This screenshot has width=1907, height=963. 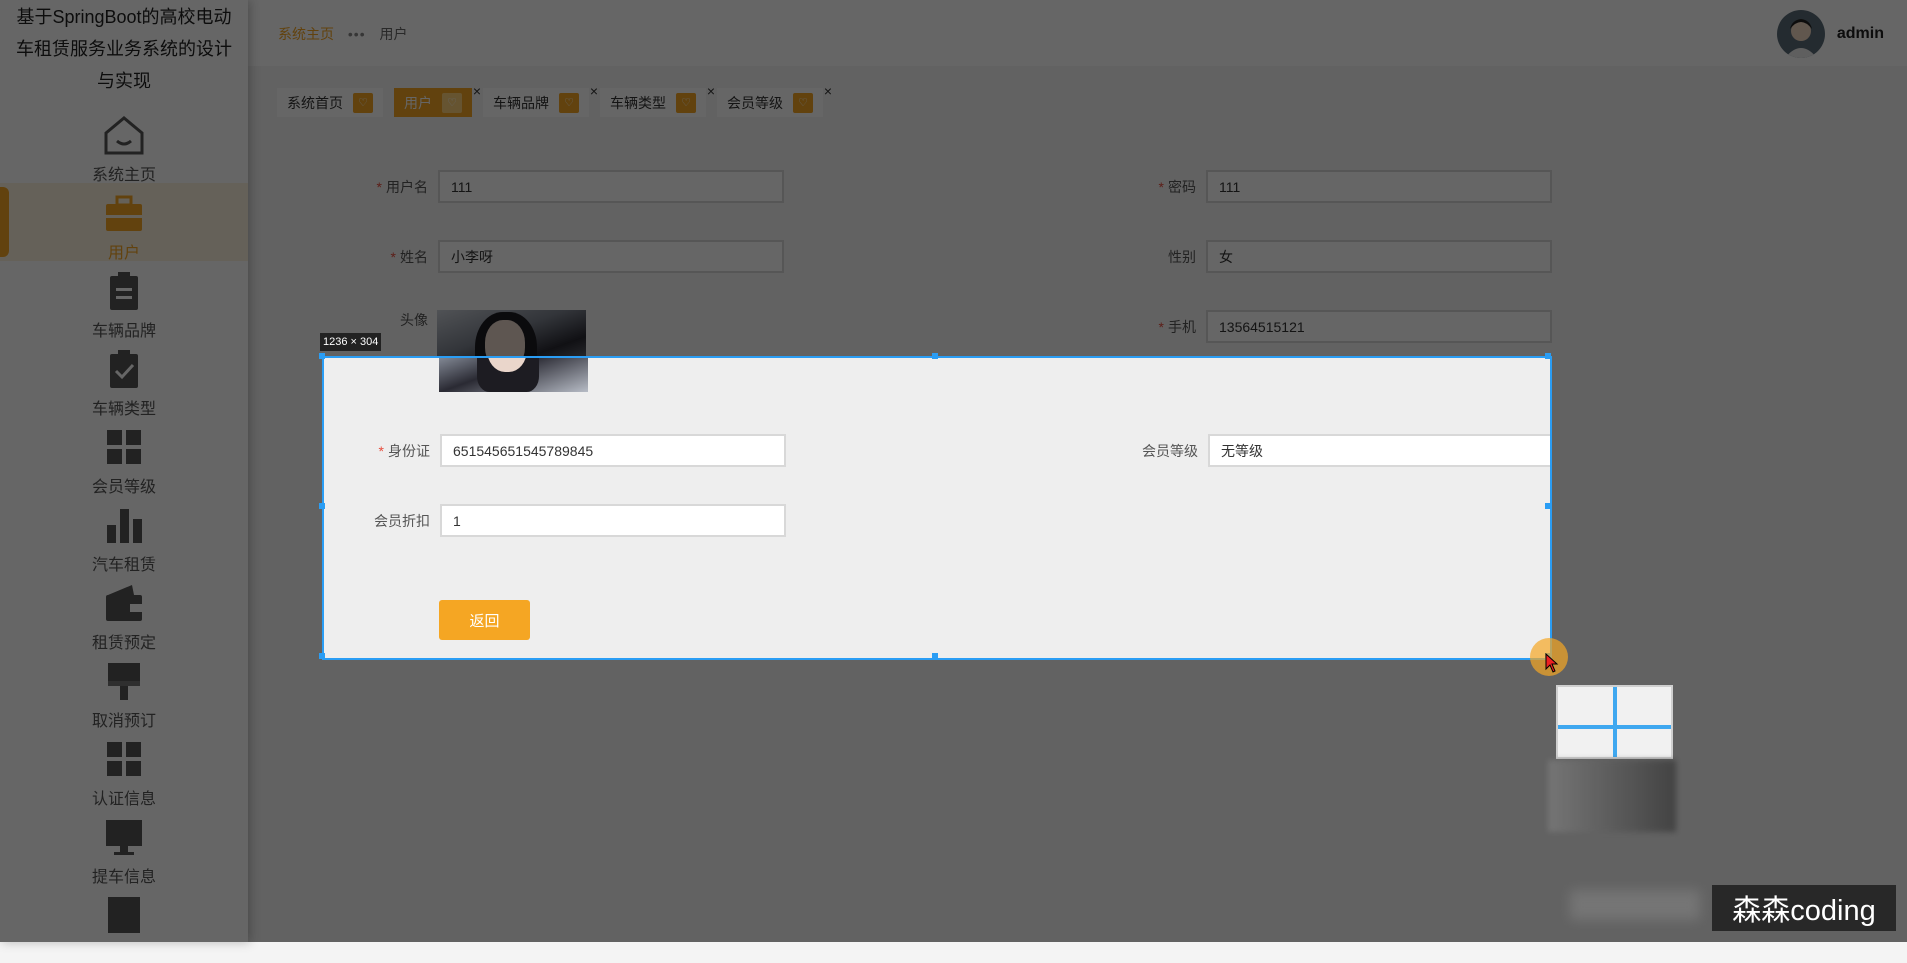 I want to click on sidebar-item-auth: 认证信息, so click(x=124, y=768).